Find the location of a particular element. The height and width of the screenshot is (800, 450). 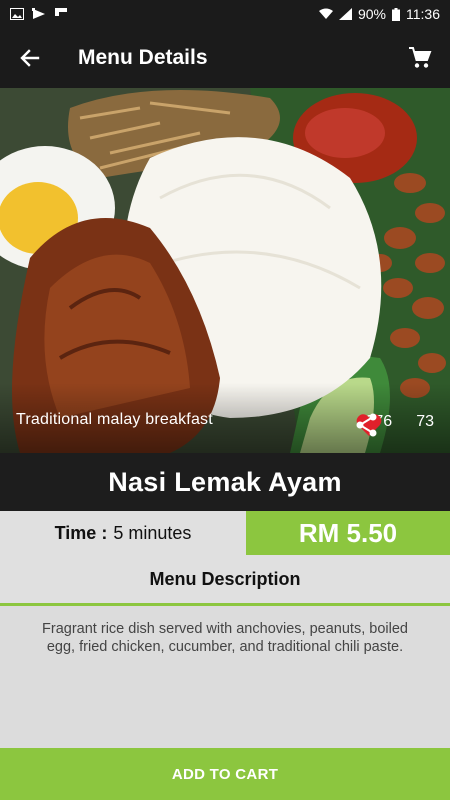

add-to-cart-button: ADD TO CART is located at coordinates (225, 774).